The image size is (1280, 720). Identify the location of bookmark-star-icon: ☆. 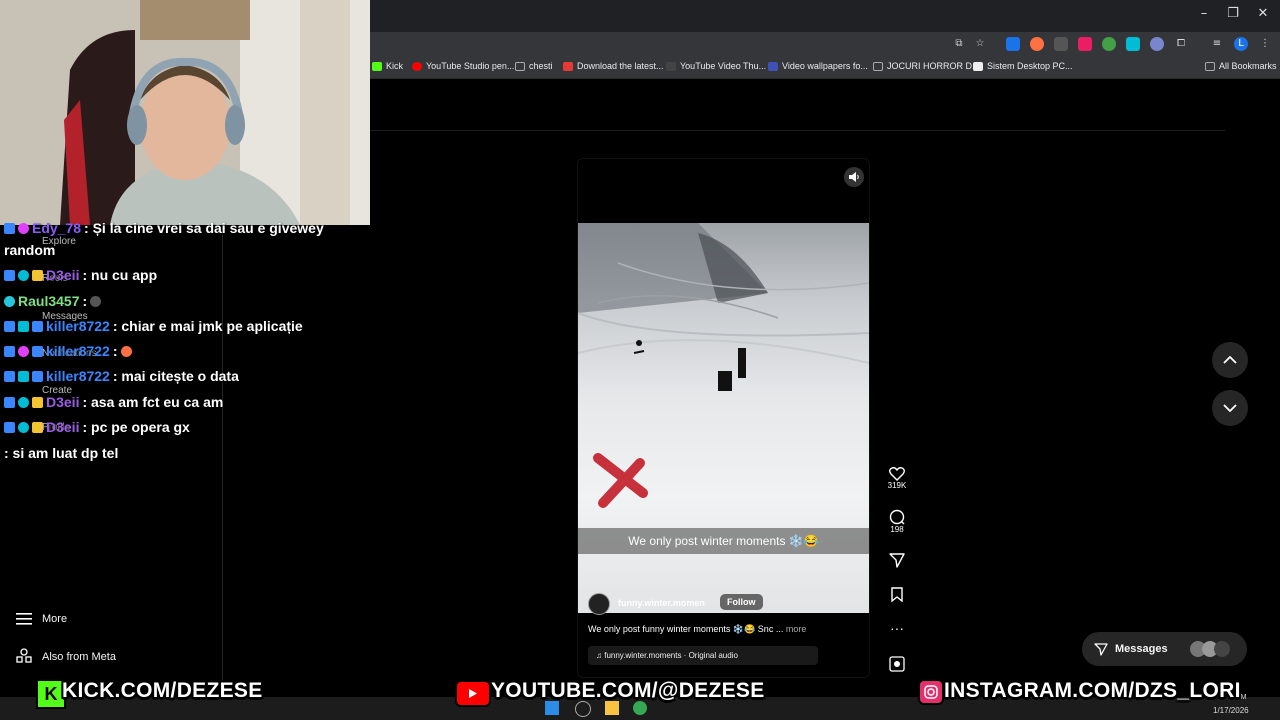
(980, 44).